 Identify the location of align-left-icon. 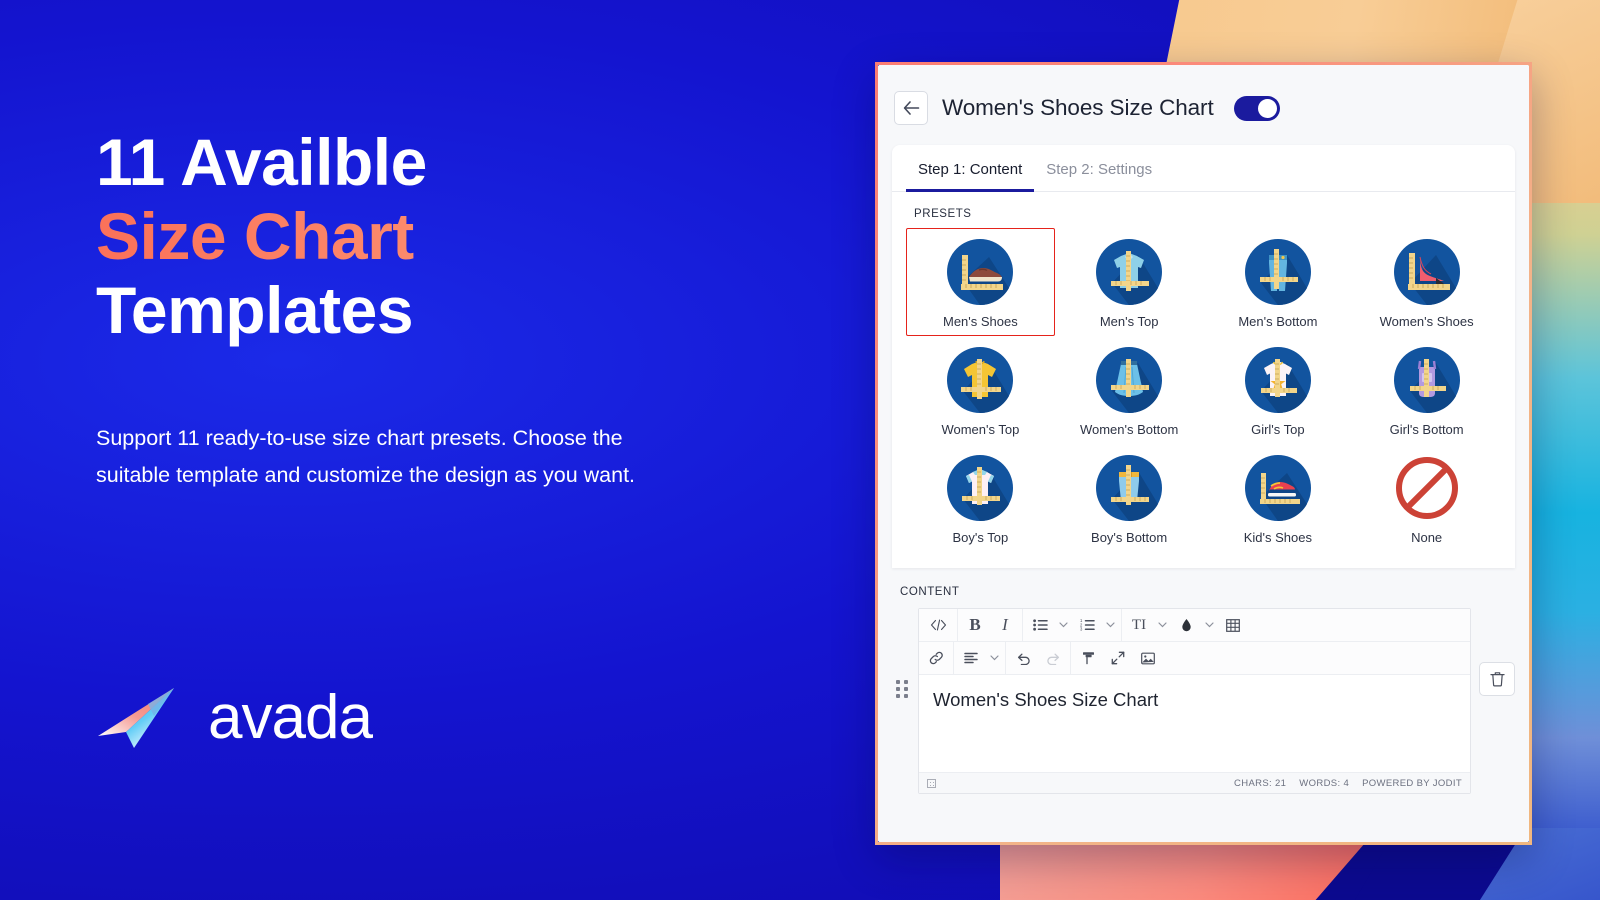
(971, 658).